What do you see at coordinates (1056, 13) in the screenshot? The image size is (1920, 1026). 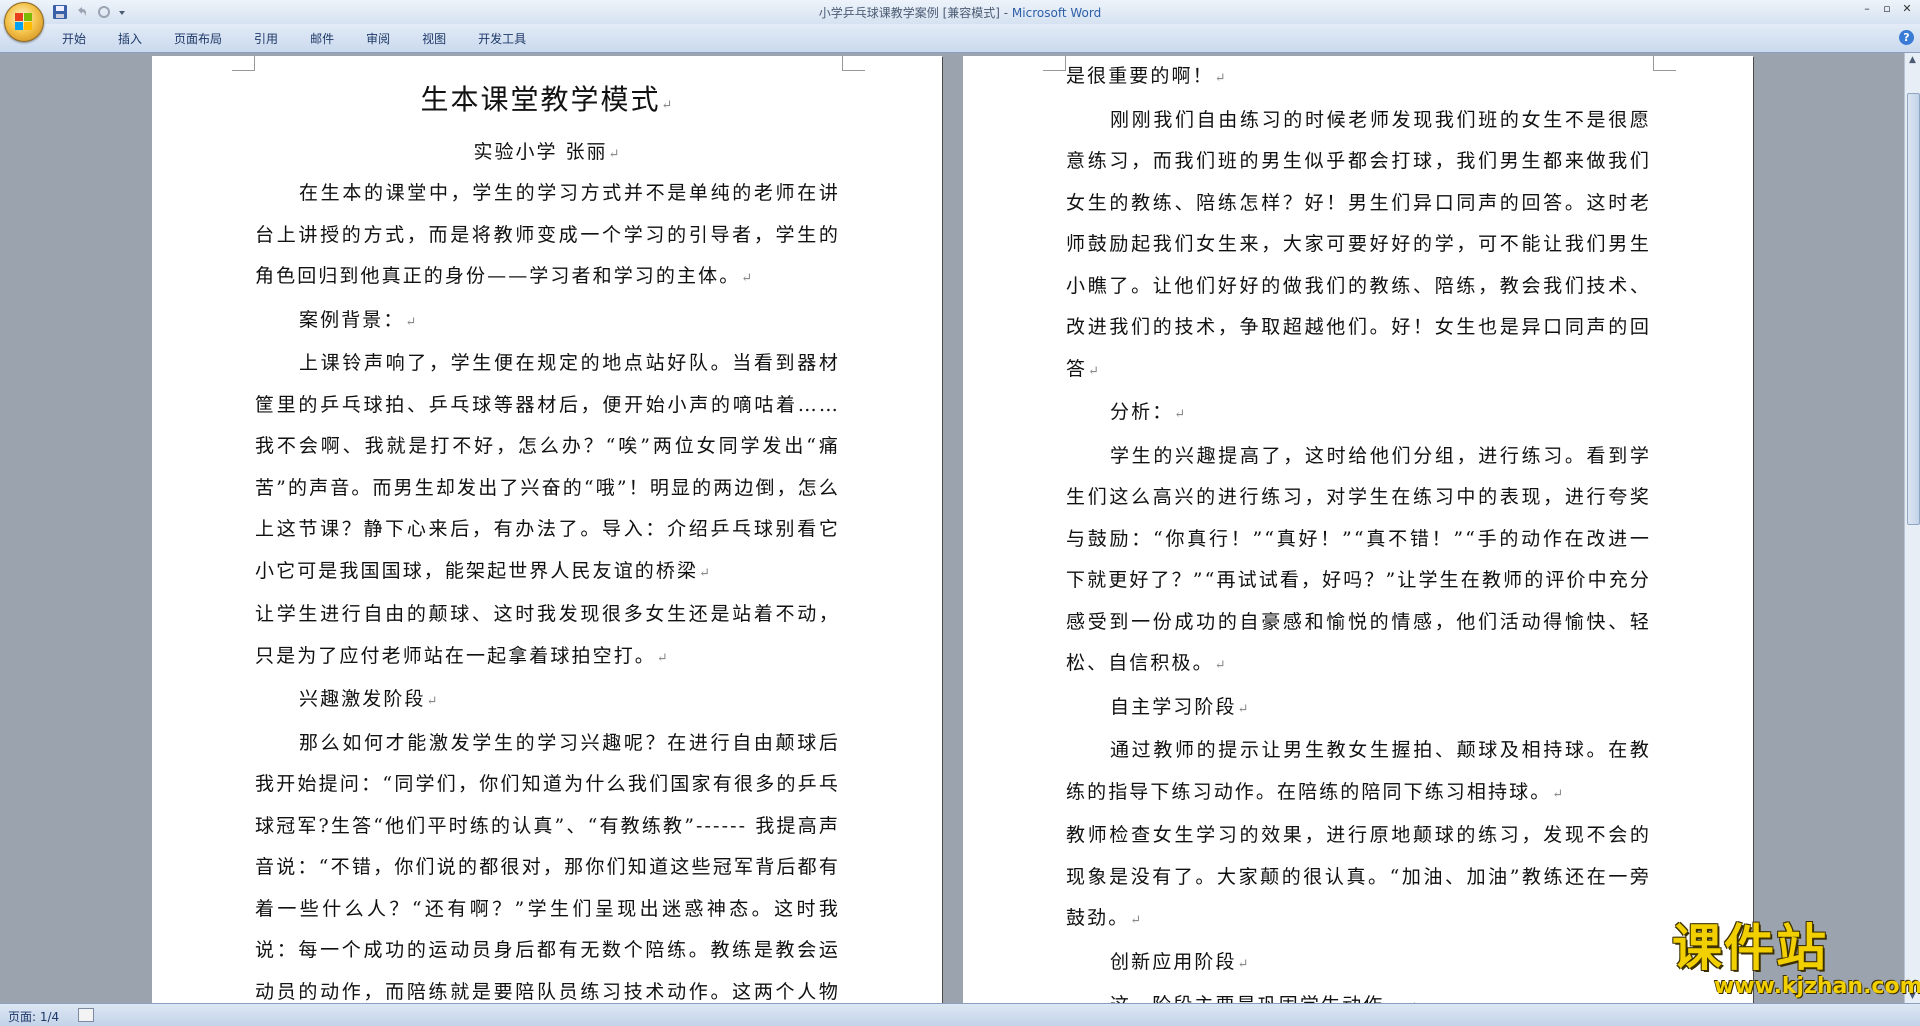 I see `app-name: Microsoft Word` at bounding box center [1056, 13].